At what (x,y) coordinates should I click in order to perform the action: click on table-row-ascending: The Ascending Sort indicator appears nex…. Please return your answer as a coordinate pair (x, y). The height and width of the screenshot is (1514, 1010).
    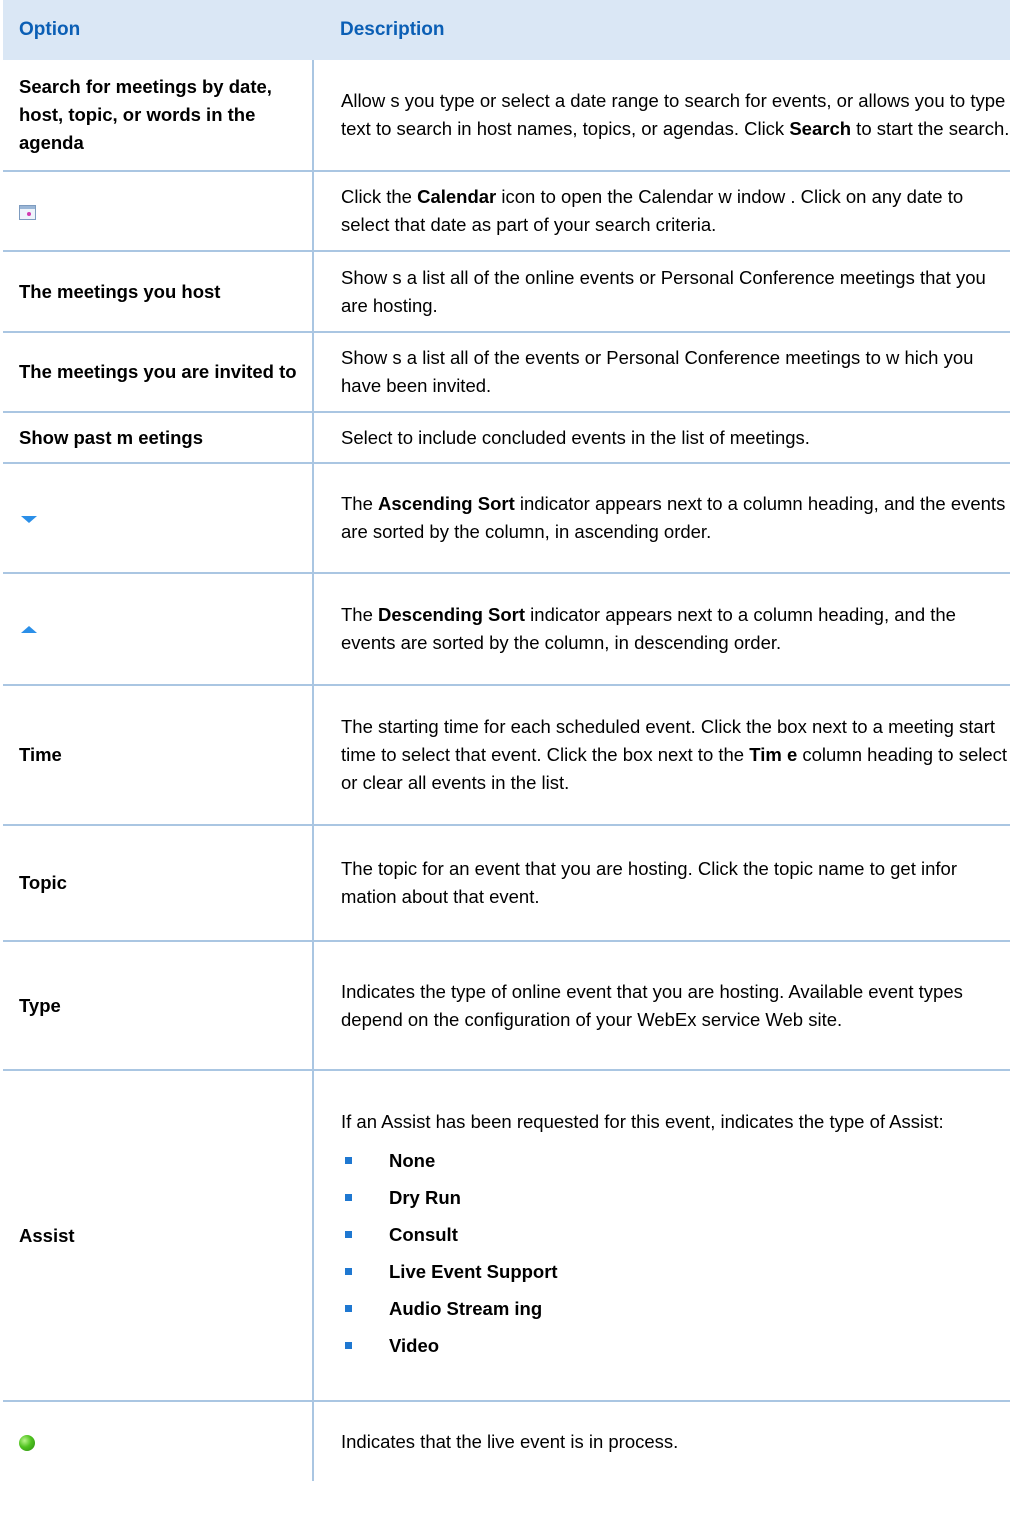
    Looking at the image, I should click on (506, 518).